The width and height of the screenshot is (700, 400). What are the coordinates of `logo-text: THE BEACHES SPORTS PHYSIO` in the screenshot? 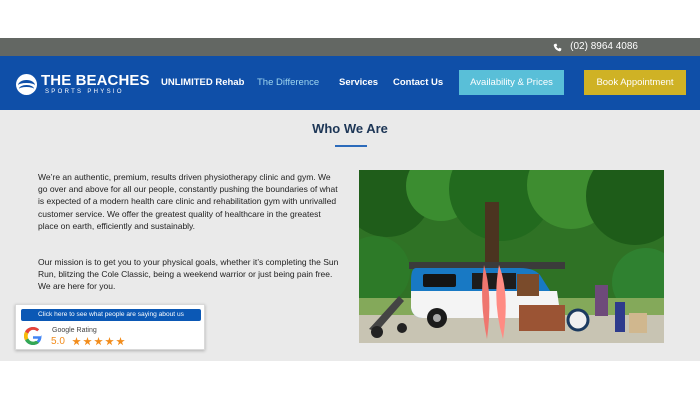 It's located at (95, 84).